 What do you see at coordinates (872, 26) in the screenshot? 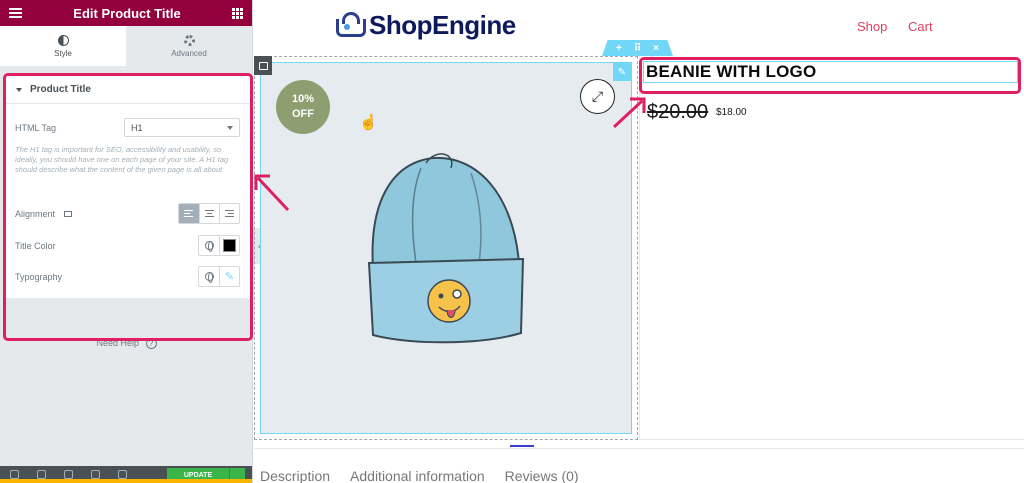
I see `nav-shop: Shop` at bounding box center [872, 26].